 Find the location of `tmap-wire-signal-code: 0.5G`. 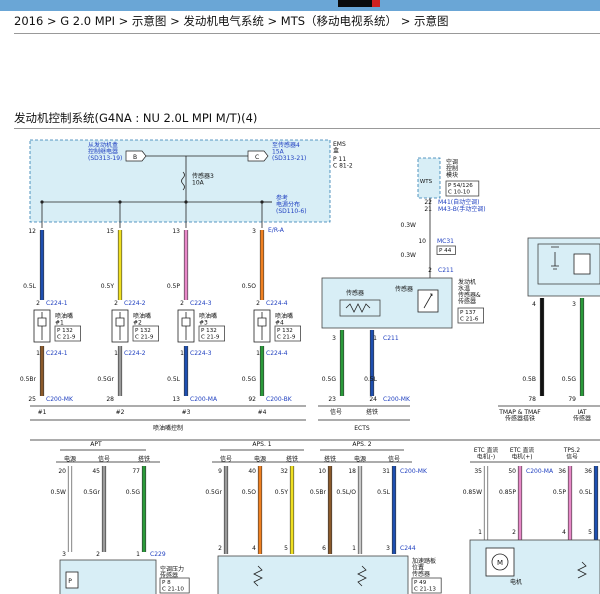

tmap-wire-signal-code: 0.5G is located at coordinates (569, 379).